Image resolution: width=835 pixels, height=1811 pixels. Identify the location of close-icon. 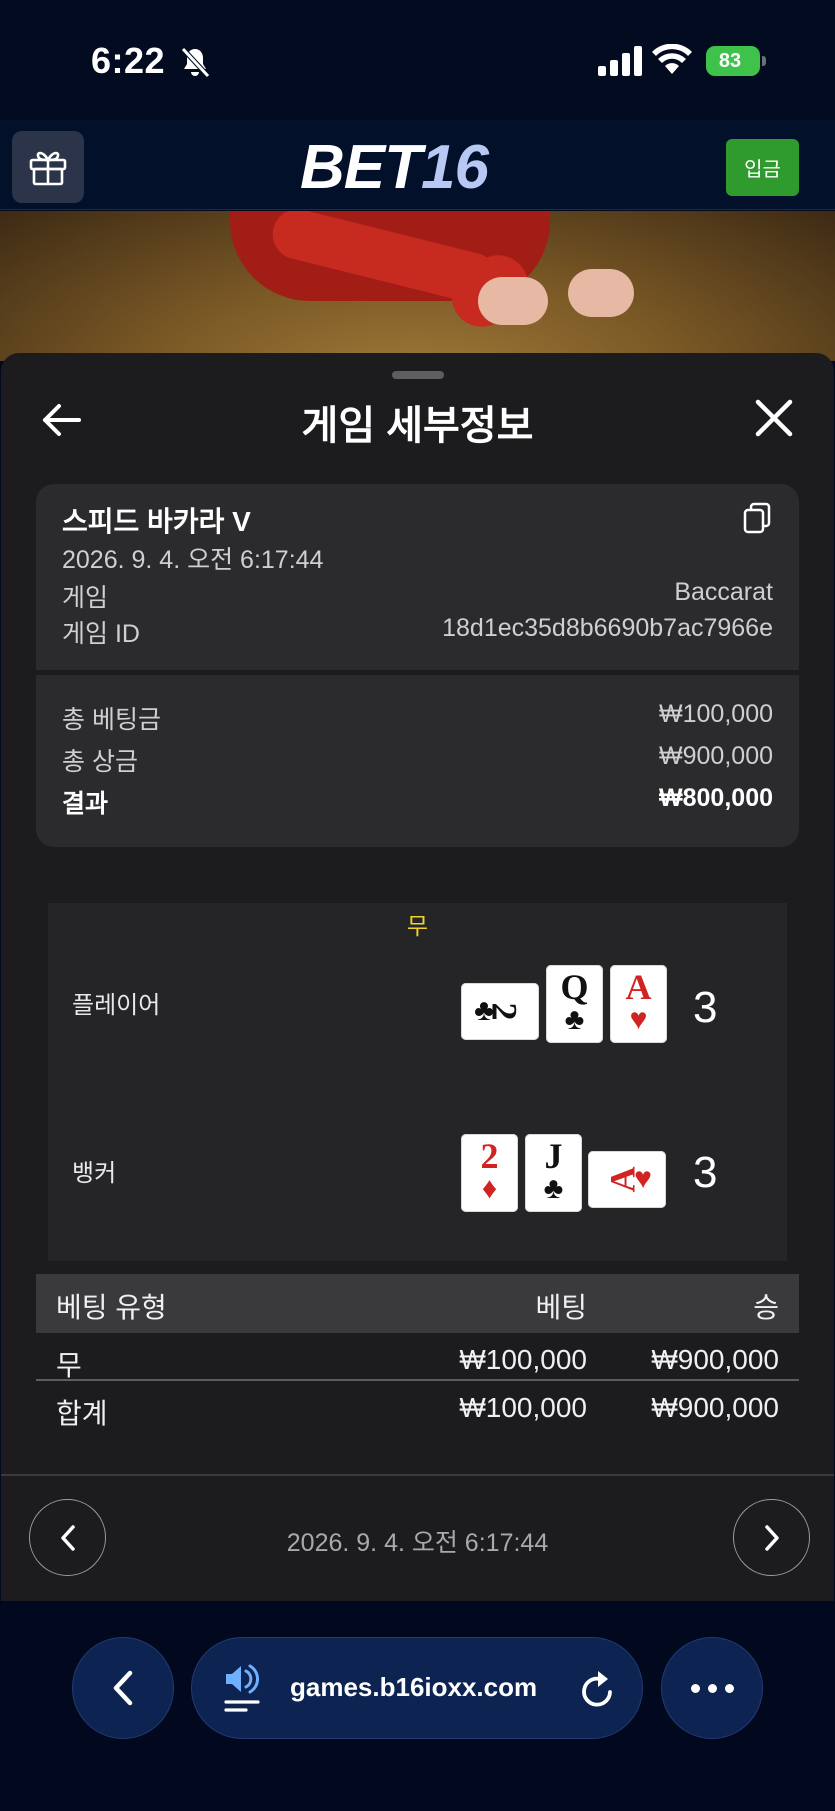
(774, 418).